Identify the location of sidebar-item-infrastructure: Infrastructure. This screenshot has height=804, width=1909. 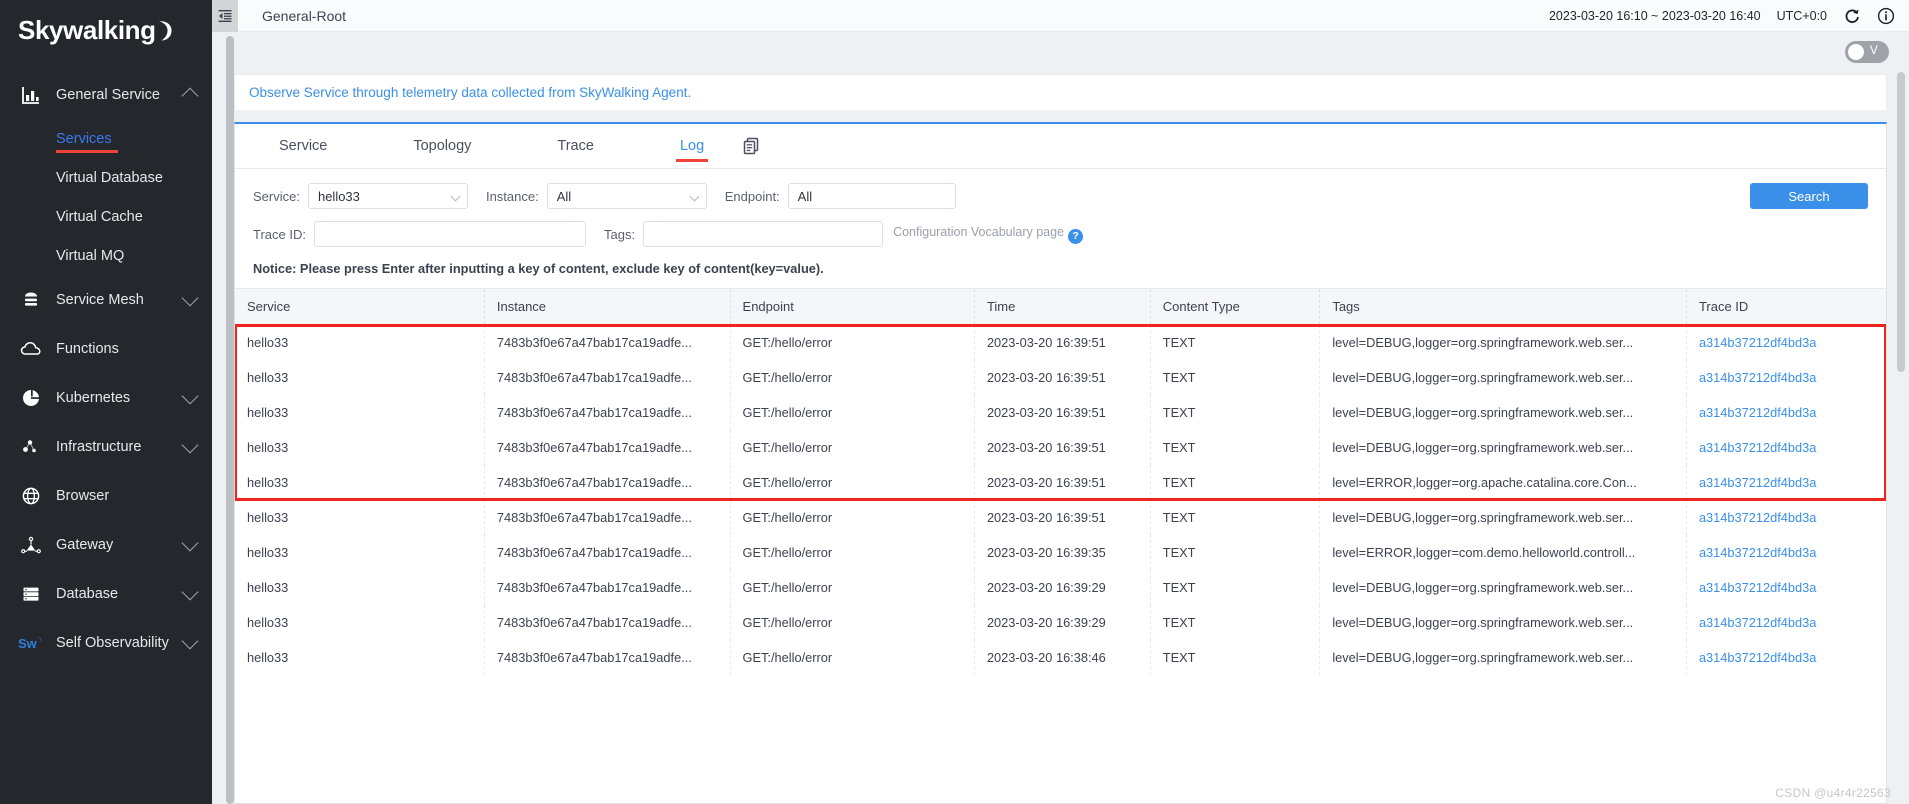
(106, 446).